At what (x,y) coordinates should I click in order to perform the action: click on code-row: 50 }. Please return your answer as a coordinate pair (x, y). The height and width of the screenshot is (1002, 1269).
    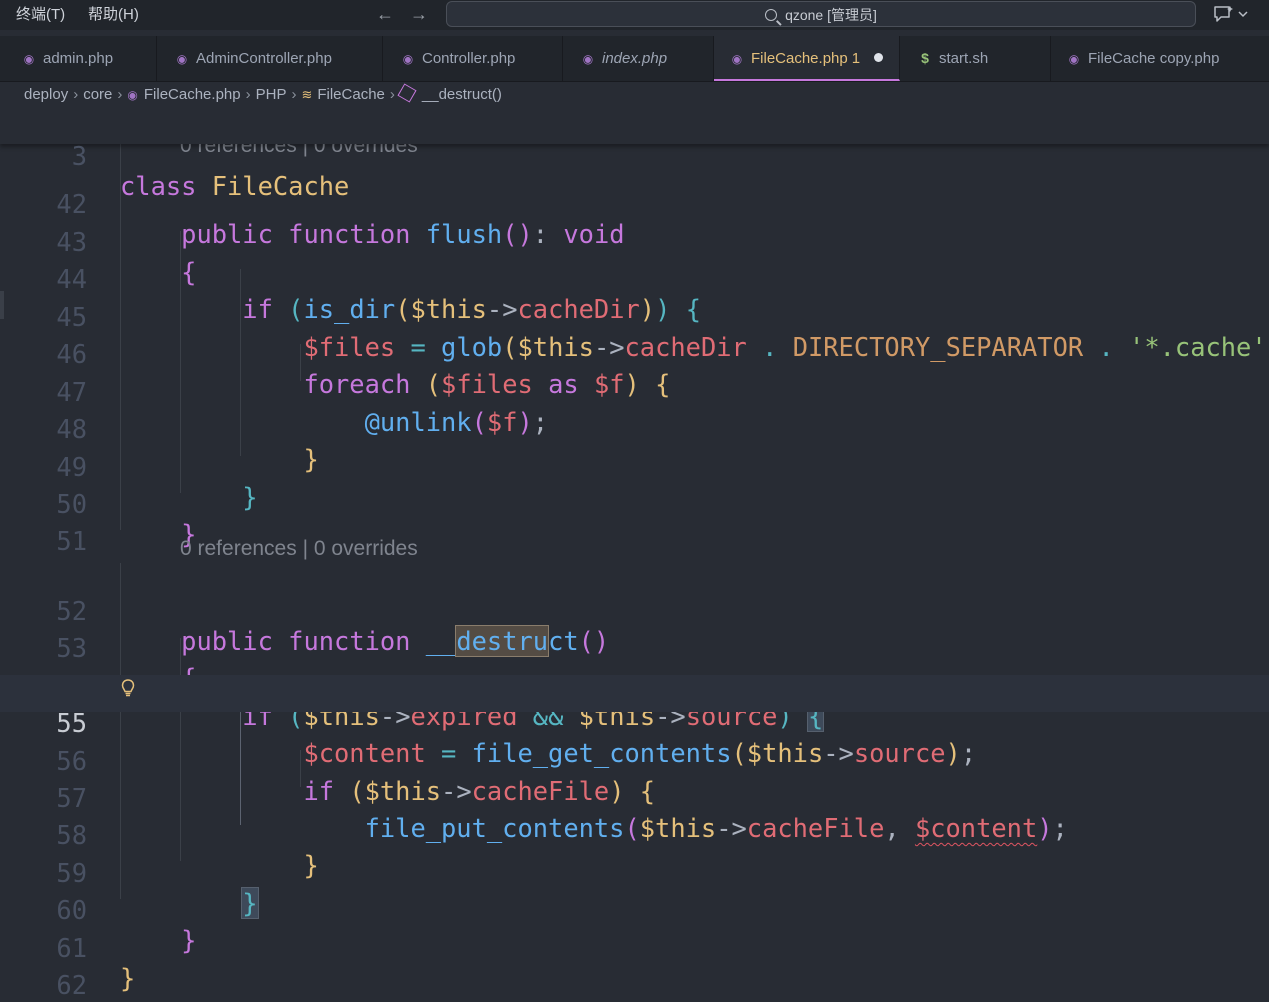
    Looking at the image, I should click on (634, 502).